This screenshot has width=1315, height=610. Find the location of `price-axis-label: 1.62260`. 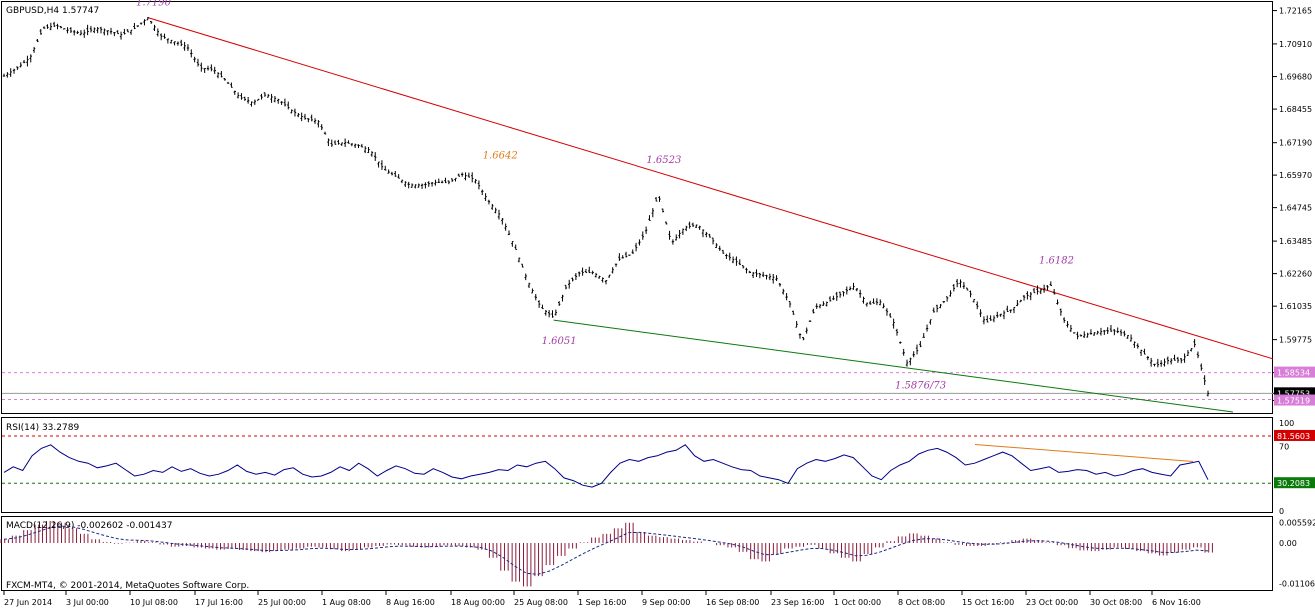

price-axis-label: 1.62260 is located at coordinates (1295, 274).